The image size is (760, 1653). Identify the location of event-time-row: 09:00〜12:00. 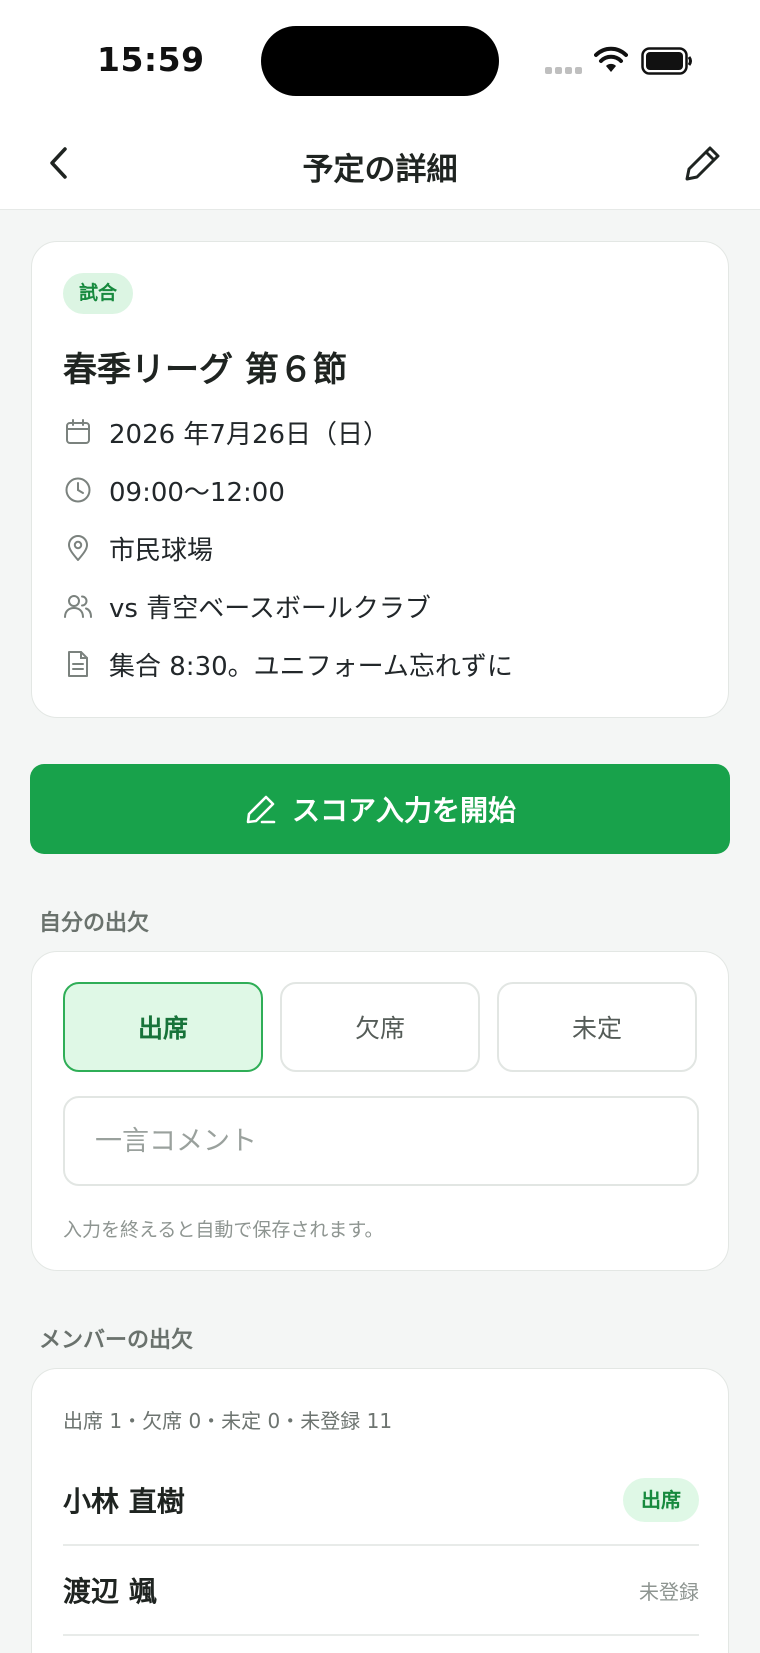
(174, 490).